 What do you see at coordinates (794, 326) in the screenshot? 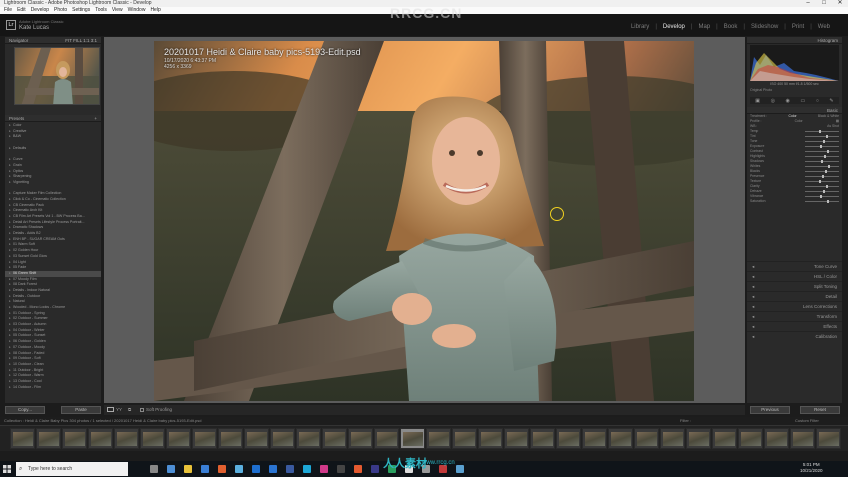
I see `panel-section-header: ◂ Effects` at bounding box center [794, 326].